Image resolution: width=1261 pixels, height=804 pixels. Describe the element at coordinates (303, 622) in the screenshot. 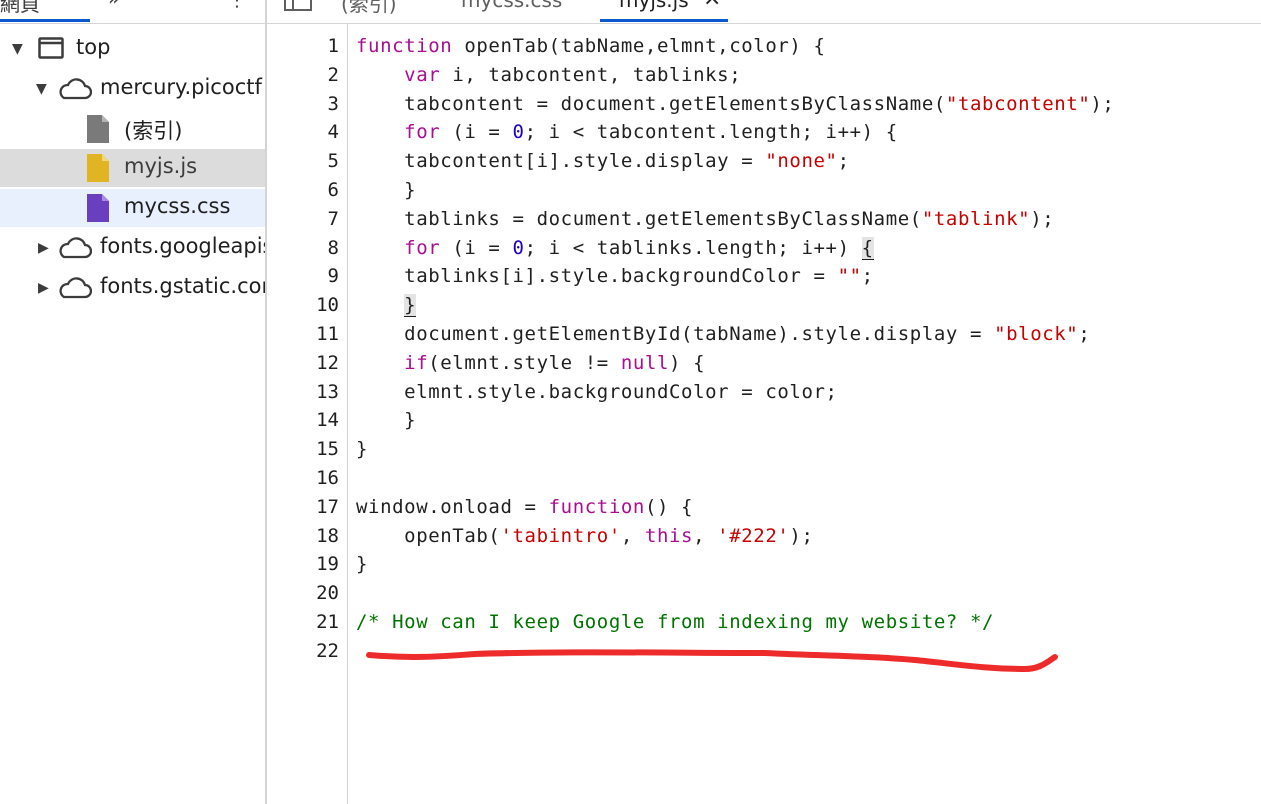

I see `line-number: 21` at that location.